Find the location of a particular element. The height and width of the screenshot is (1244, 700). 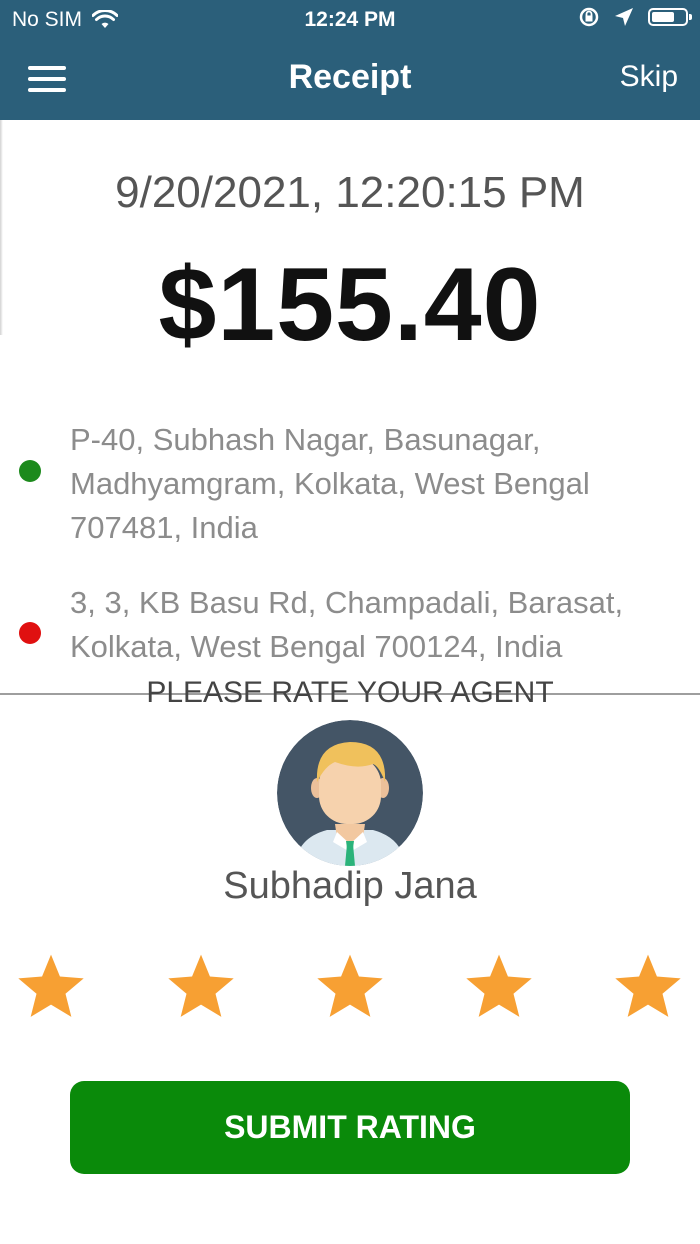

rating-heading: PLEASE RATE YOUR AGENT is located at coordinates (350, 693).